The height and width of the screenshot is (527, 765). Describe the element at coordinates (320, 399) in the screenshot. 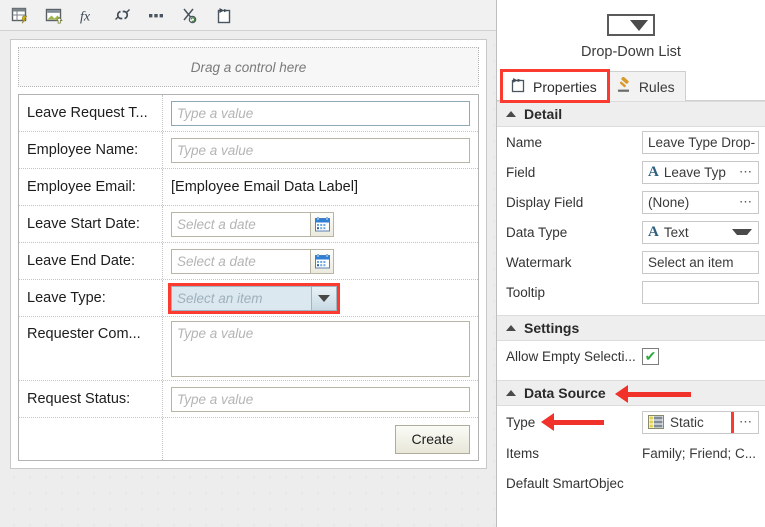

I see `request-status-input: Type a value` at that location.